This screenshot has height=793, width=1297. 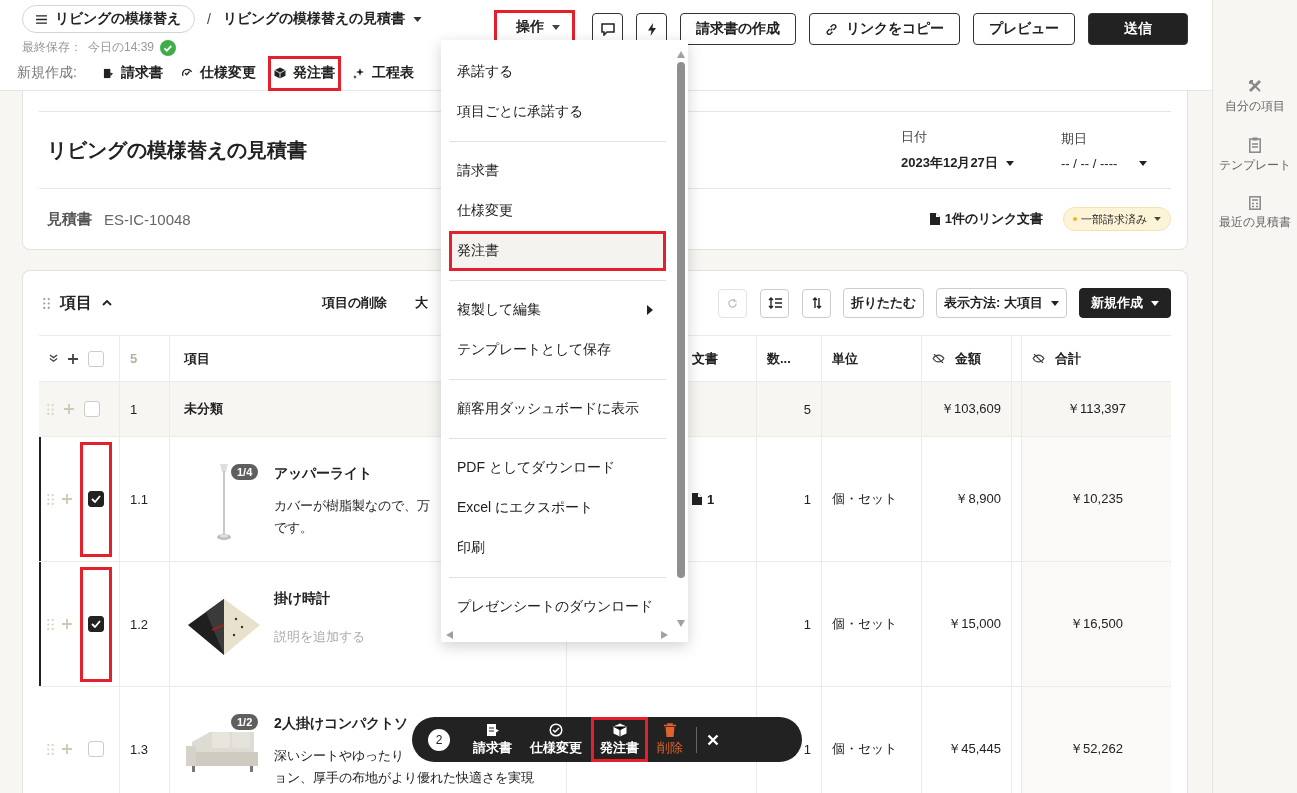 I want to click on bulk-action-button: 削除, so click(x=670, y=739).